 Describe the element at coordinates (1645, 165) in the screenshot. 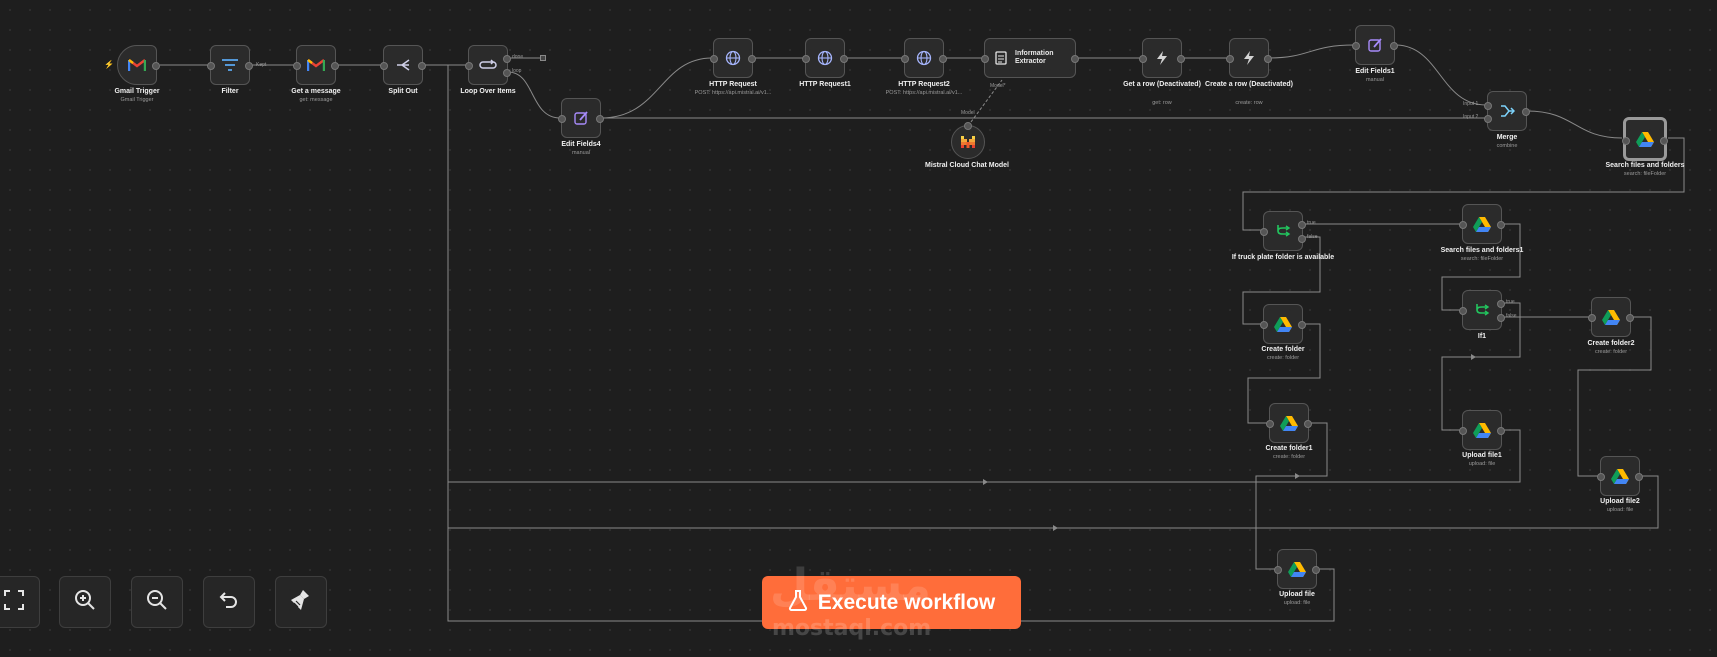

I see `node-label: Search files and folders` at that location.